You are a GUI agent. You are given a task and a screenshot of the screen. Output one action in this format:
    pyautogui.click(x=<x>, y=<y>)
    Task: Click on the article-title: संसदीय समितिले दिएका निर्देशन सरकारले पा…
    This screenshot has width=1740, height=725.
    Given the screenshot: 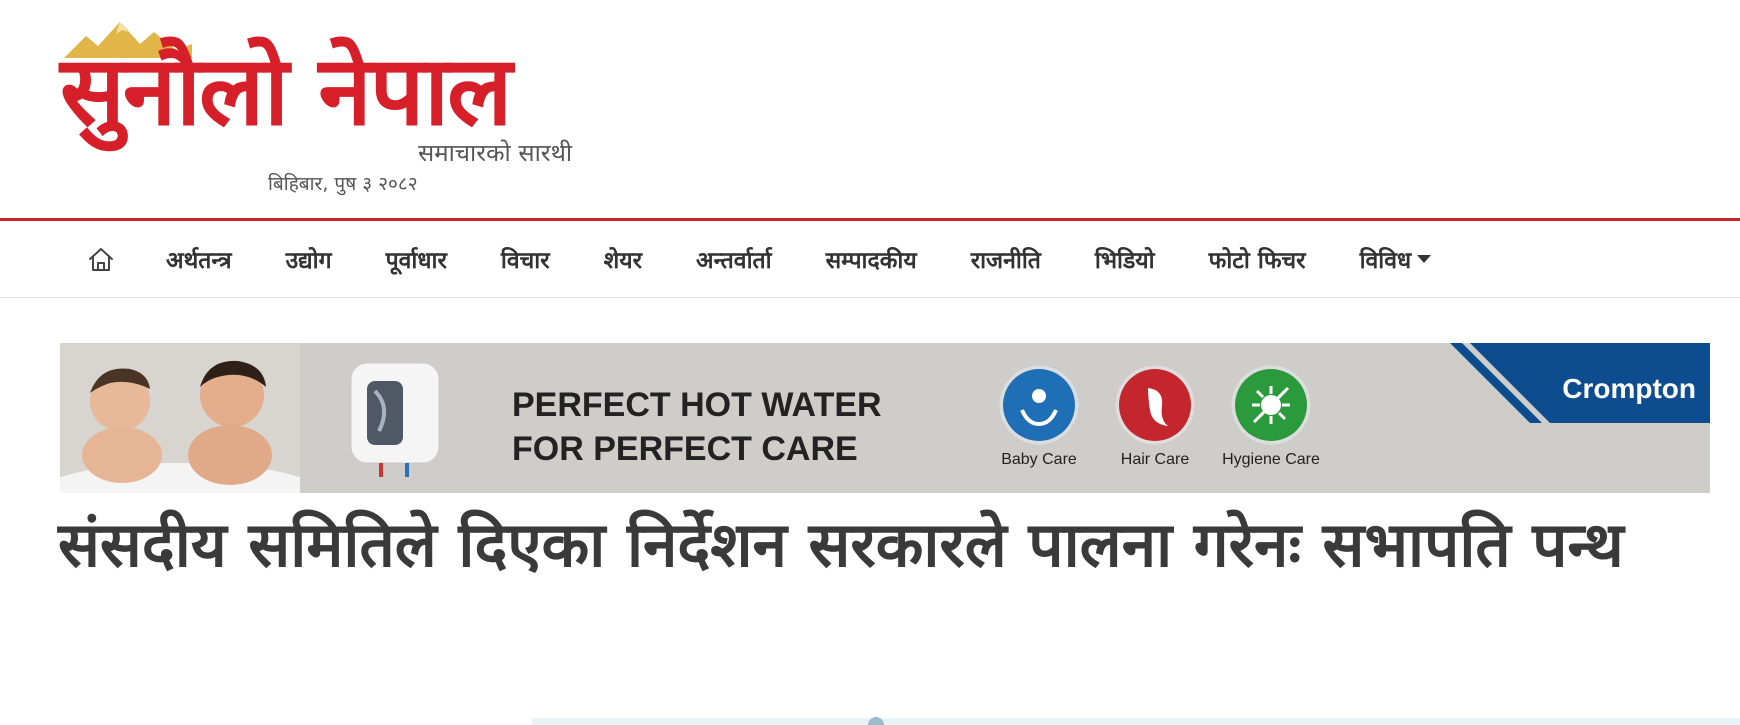 What is the action you would take?
    pyautogui.click(x=841, y=544)
    